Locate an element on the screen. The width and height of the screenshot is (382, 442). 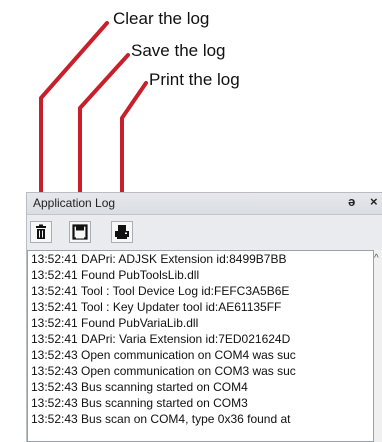
save-icon is located at coordinates (80, 232).